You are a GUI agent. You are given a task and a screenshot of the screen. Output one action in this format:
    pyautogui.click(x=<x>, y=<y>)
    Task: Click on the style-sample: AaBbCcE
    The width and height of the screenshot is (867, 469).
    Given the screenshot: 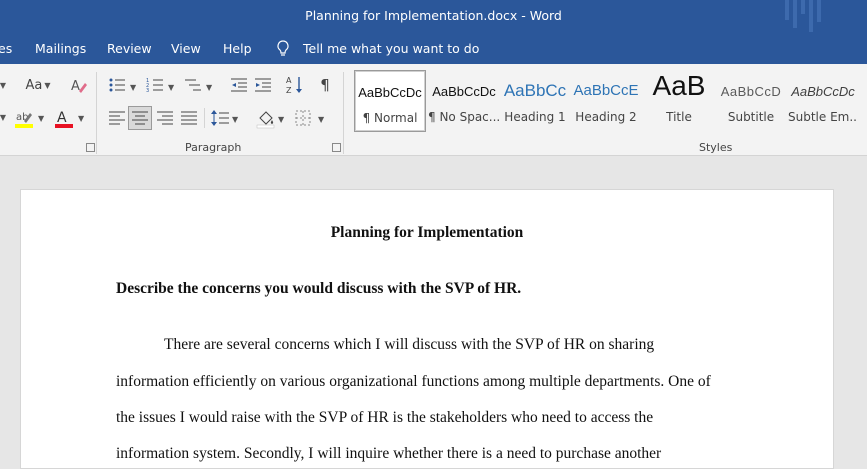 What is the action you would take?
    pyautogui.click(x=606, y=90)
    